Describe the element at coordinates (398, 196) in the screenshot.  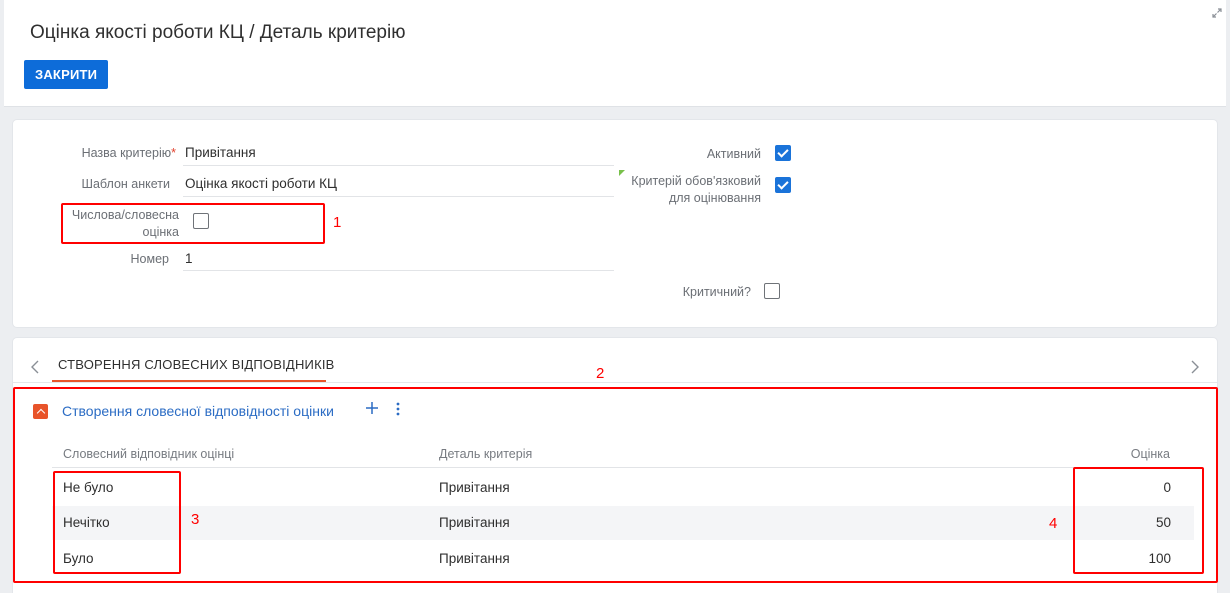
I see `template-underline` at that location.